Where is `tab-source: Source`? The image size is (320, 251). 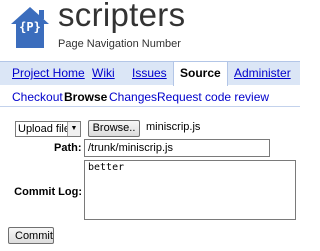
tab-source: Source is located at coordinates (200, 73).